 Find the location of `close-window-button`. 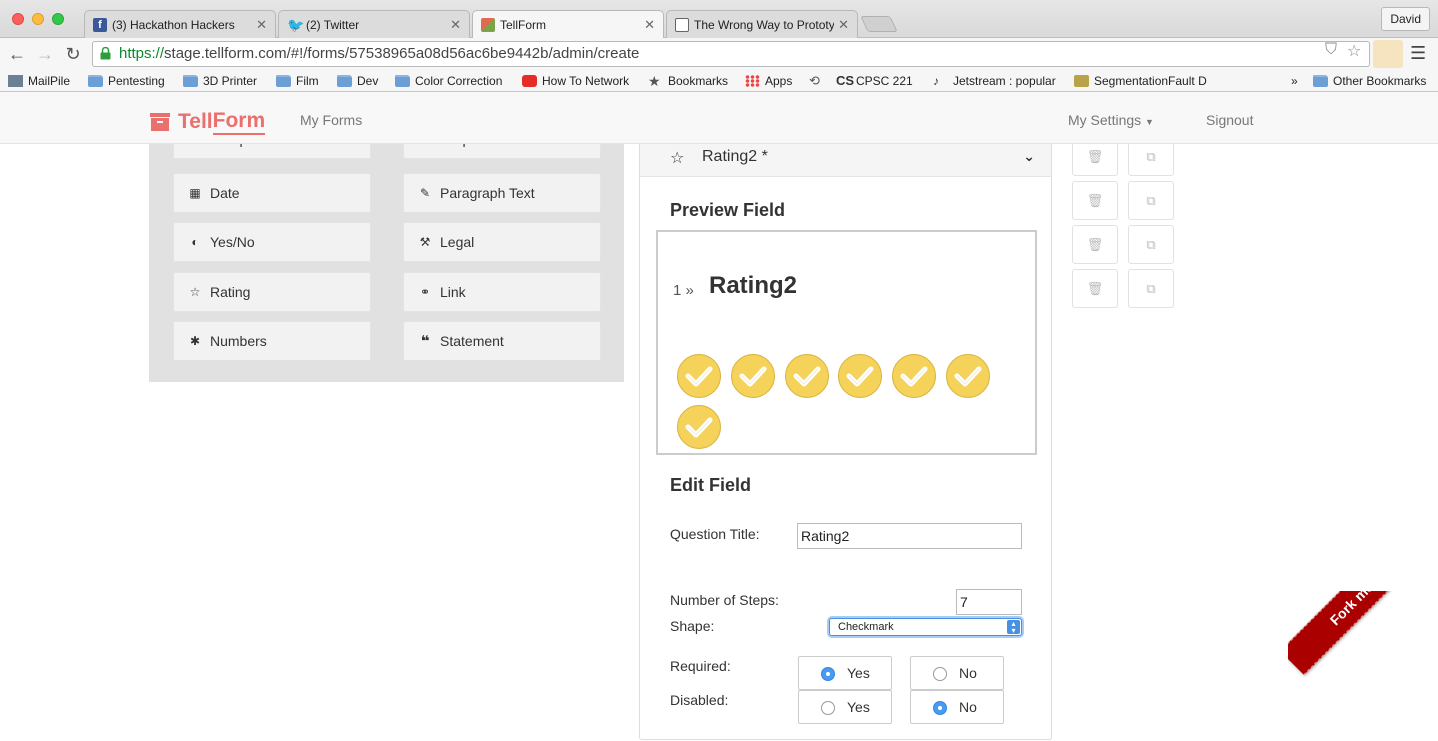

close-window-button is located at coordinates (18, 19).